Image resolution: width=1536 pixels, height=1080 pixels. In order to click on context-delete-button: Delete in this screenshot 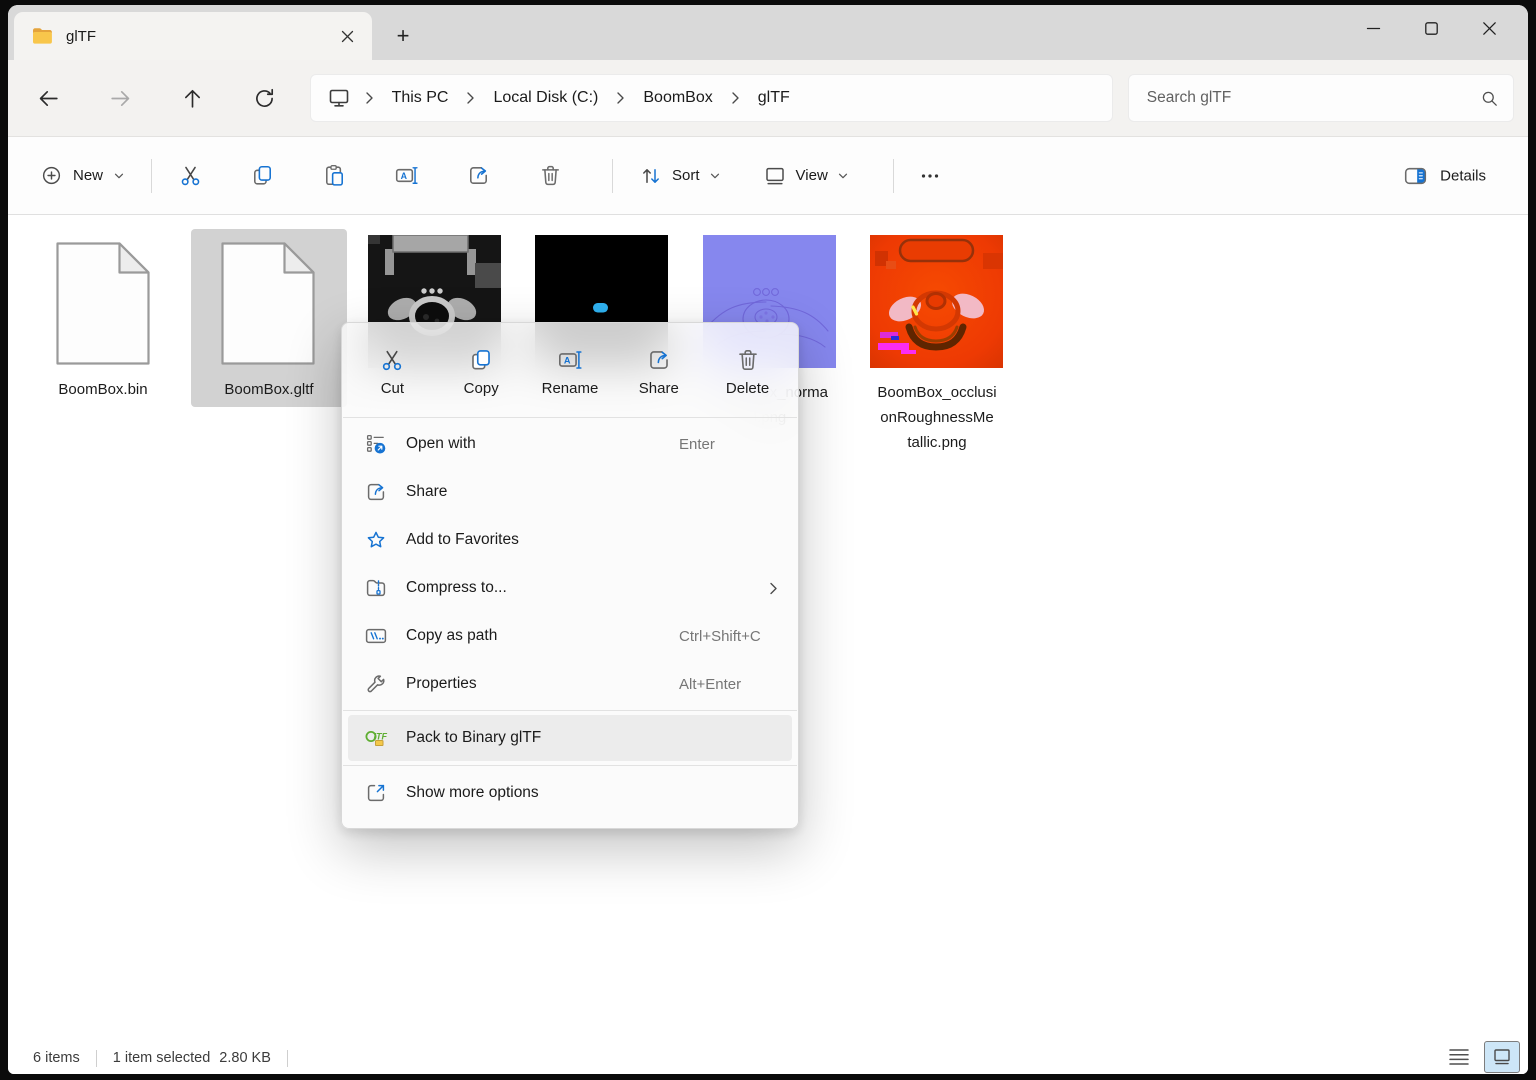, I will do `click(748, 372)`.